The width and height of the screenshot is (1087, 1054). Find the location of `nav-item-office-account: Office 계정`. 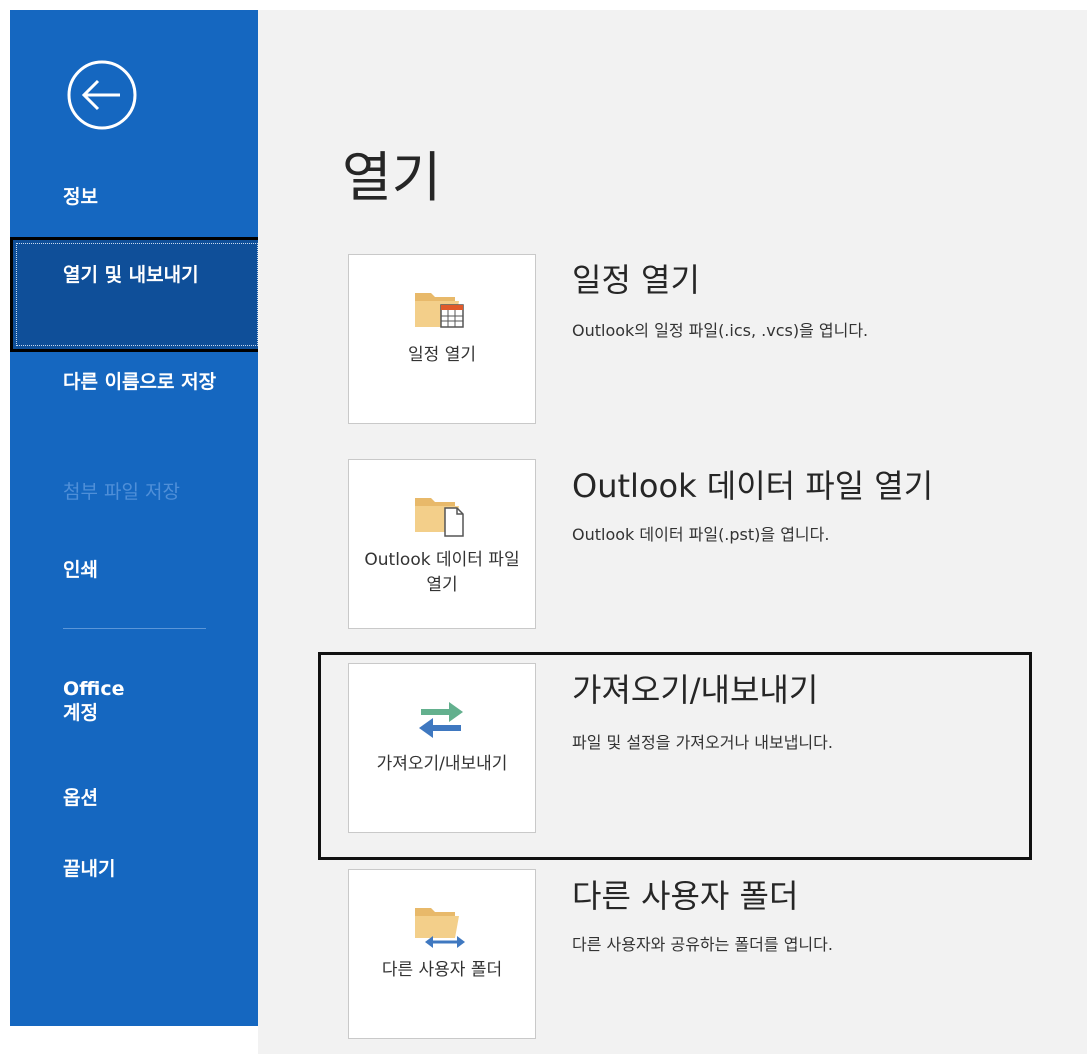

nav-item-office-account: Office 계정 is located at coordinates (134, 707).